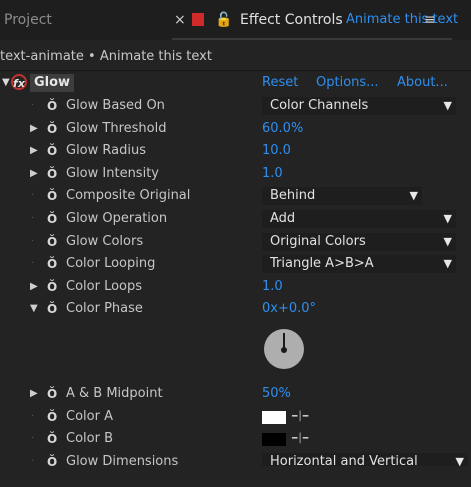 The height and width of the screenshot is (487, 471). What do you see at coordinates (235, 219) in the screenshot?
I see `property-row: · Ŏ Glow Operation Add ▼` at bounding box center [235, 219].